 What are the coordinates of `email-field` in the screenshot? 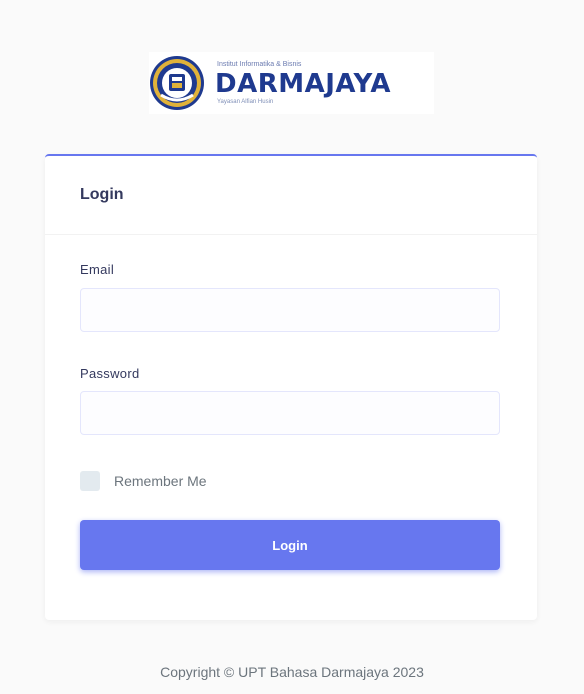 It's located at (290, 310).